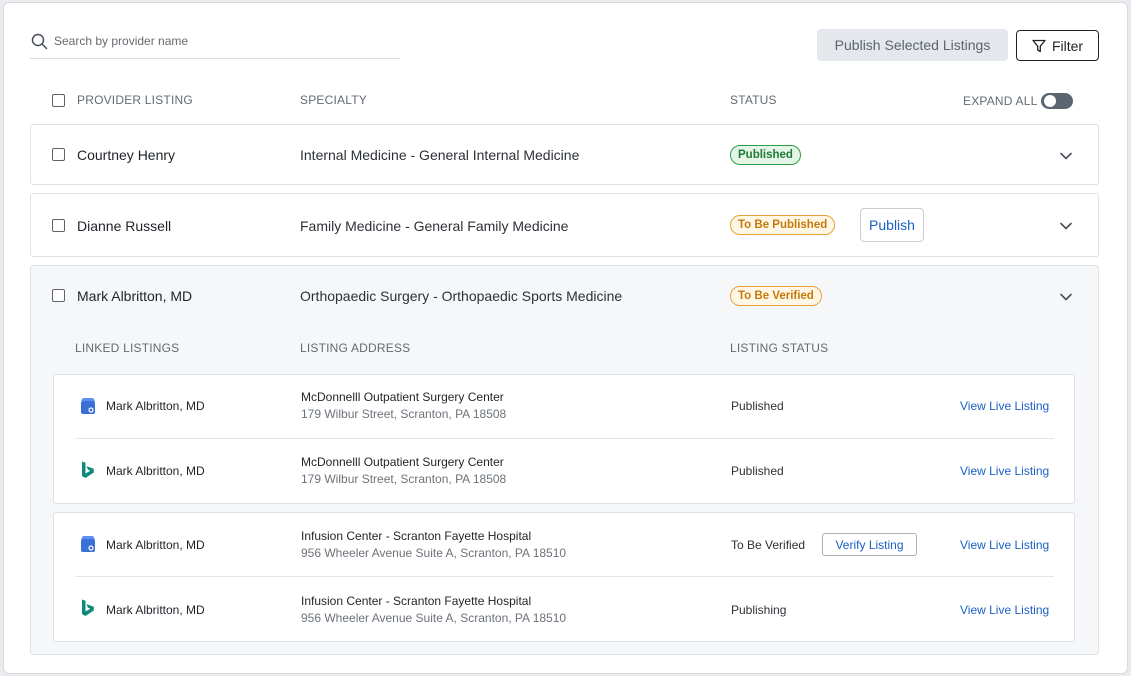  What do you see at coordinates (783, 225) in the screenshot?
I see `status-badge: To Be Published` at bounding box center [783, 225].